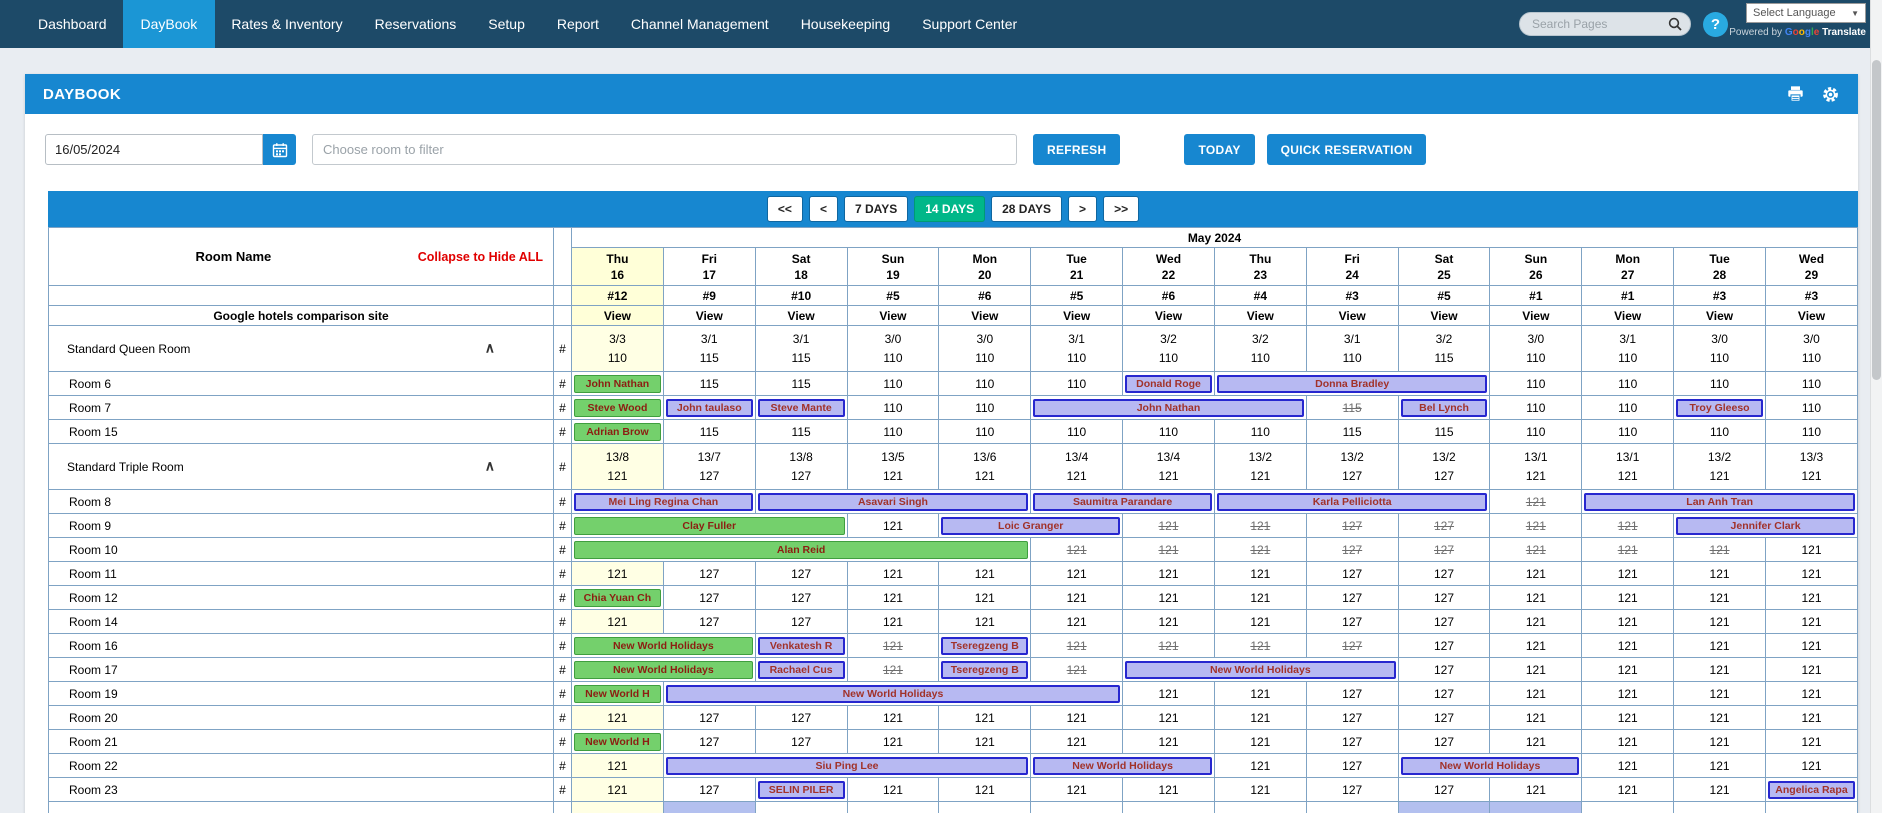  What do you see at coordinates (485, 257) in the screenshot?
I see `collapse-all-button: Collapse to Hide ALL` at bounding box center [485, 257].